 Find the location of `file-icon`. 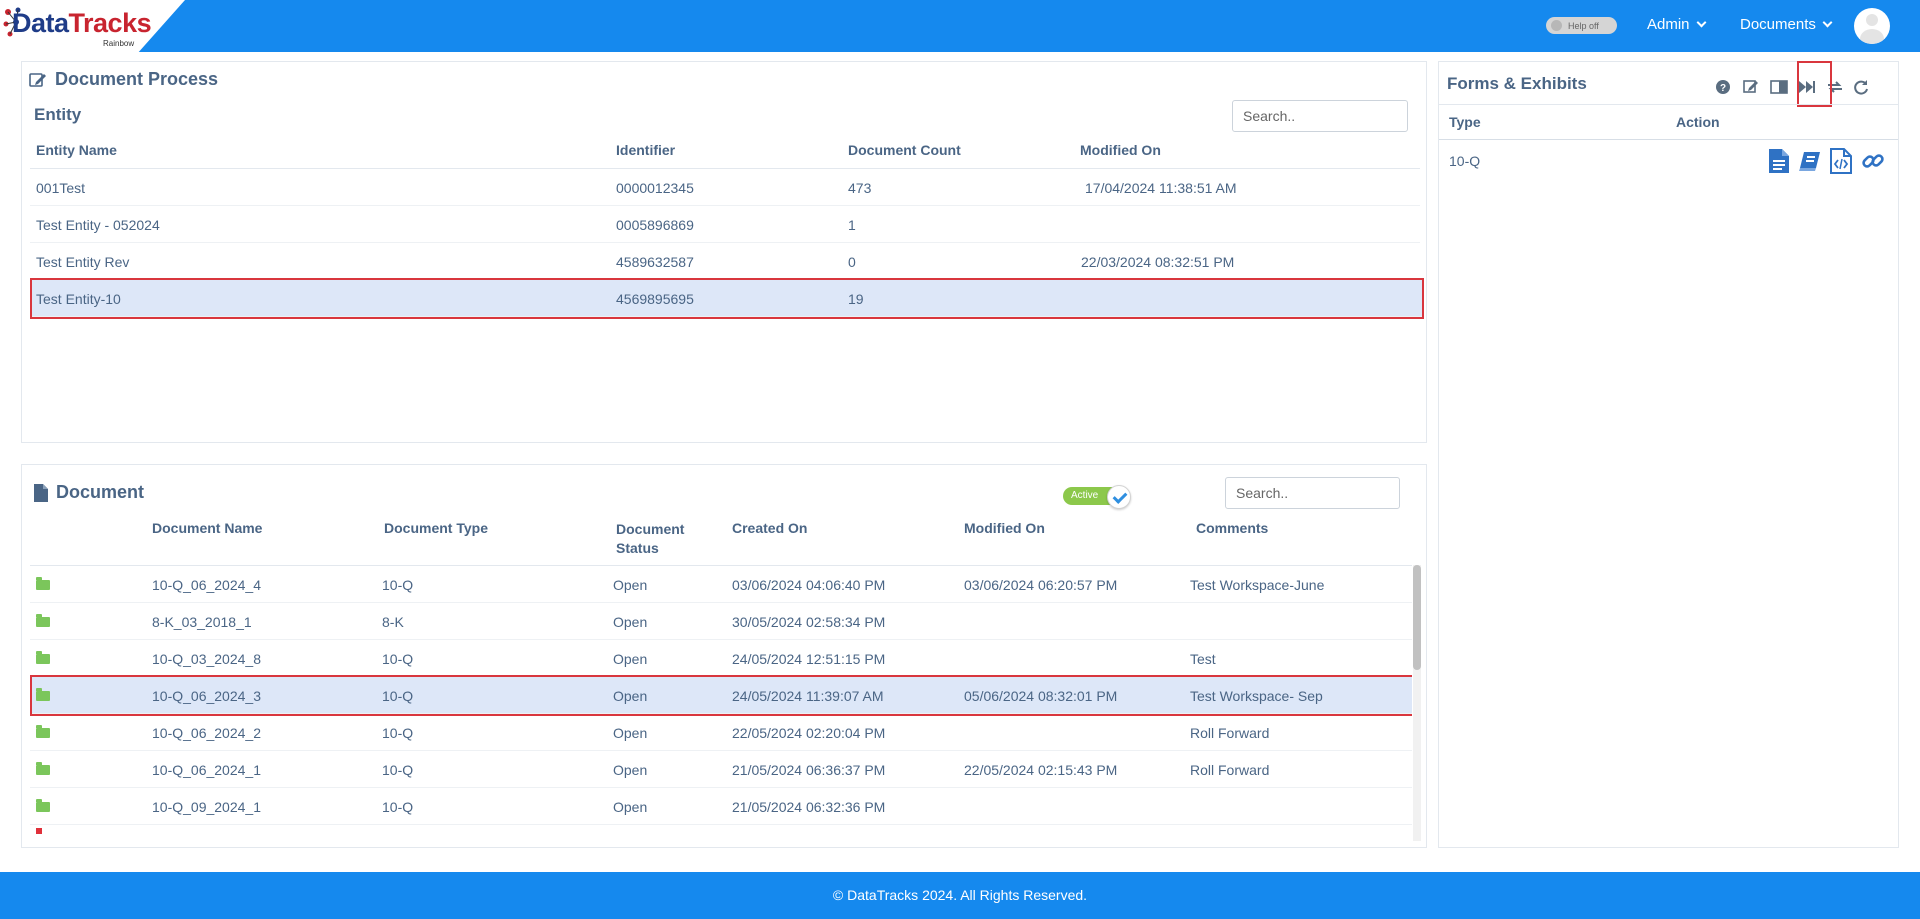

file-icon is located at coordinates (41, 492).